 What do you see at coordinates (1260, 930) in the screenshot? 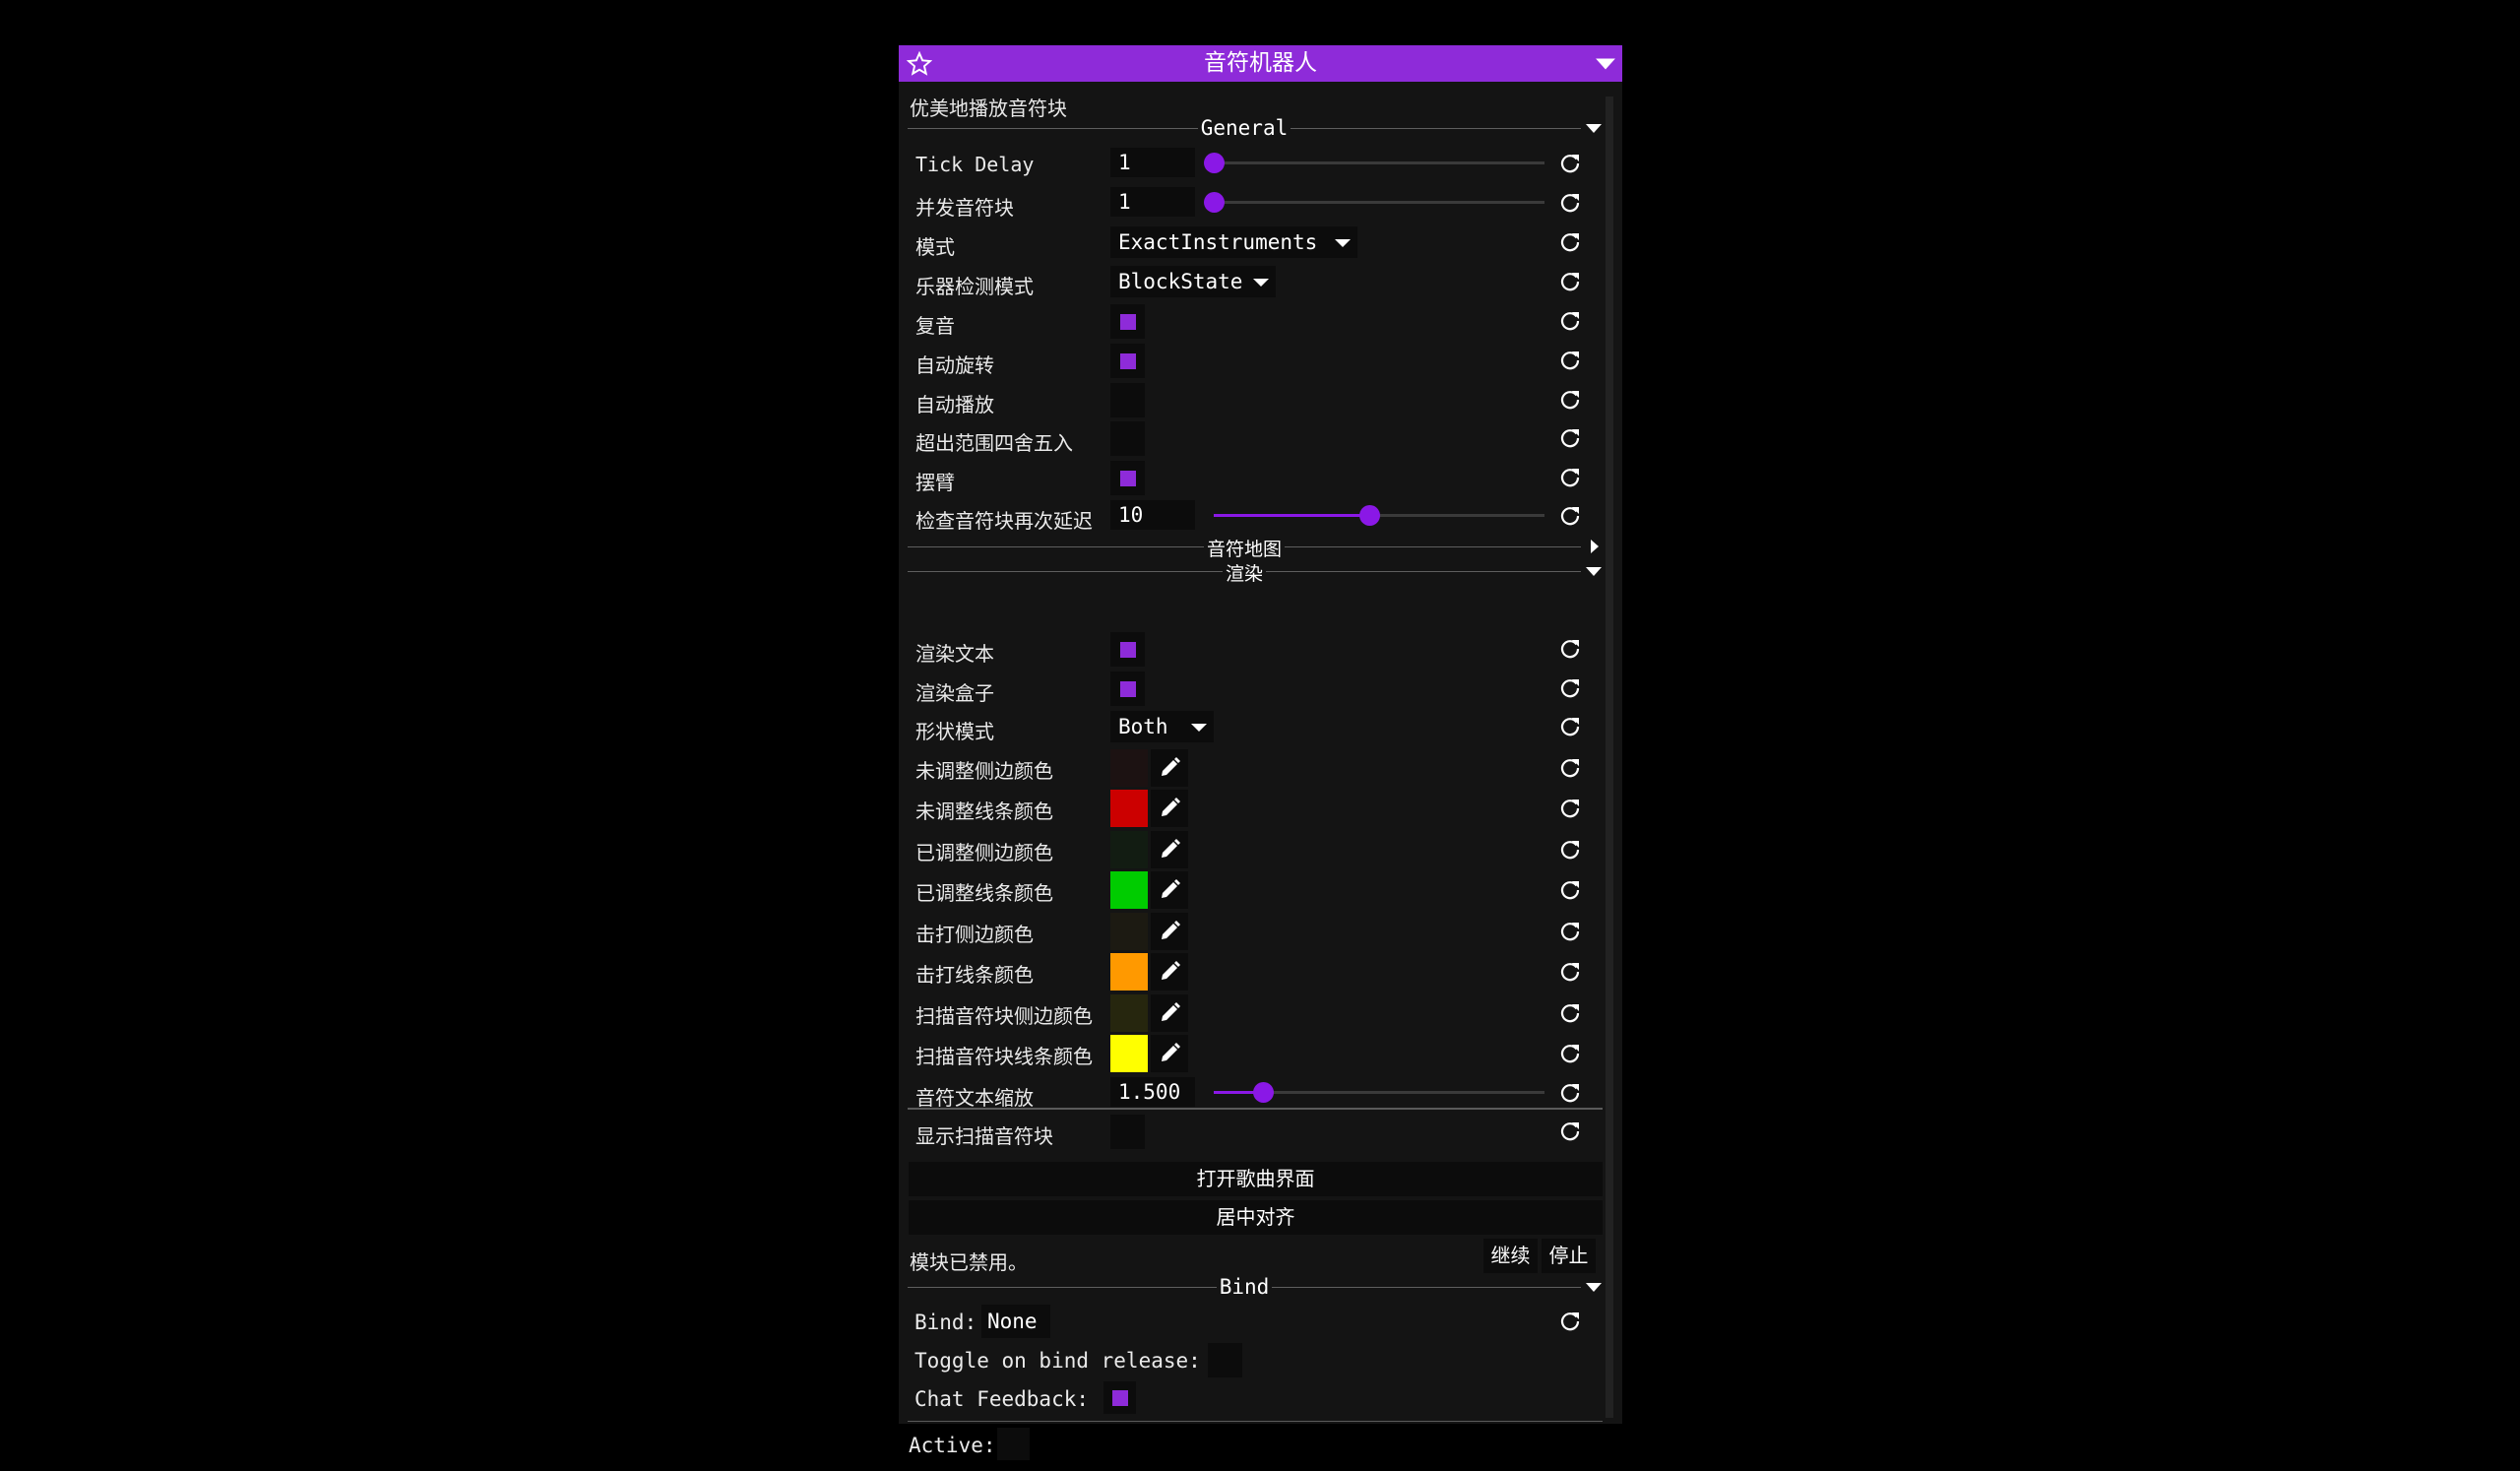
I see `setting-hit-side-color: 击打侧边颜色` at bounding box center [1260, 930].